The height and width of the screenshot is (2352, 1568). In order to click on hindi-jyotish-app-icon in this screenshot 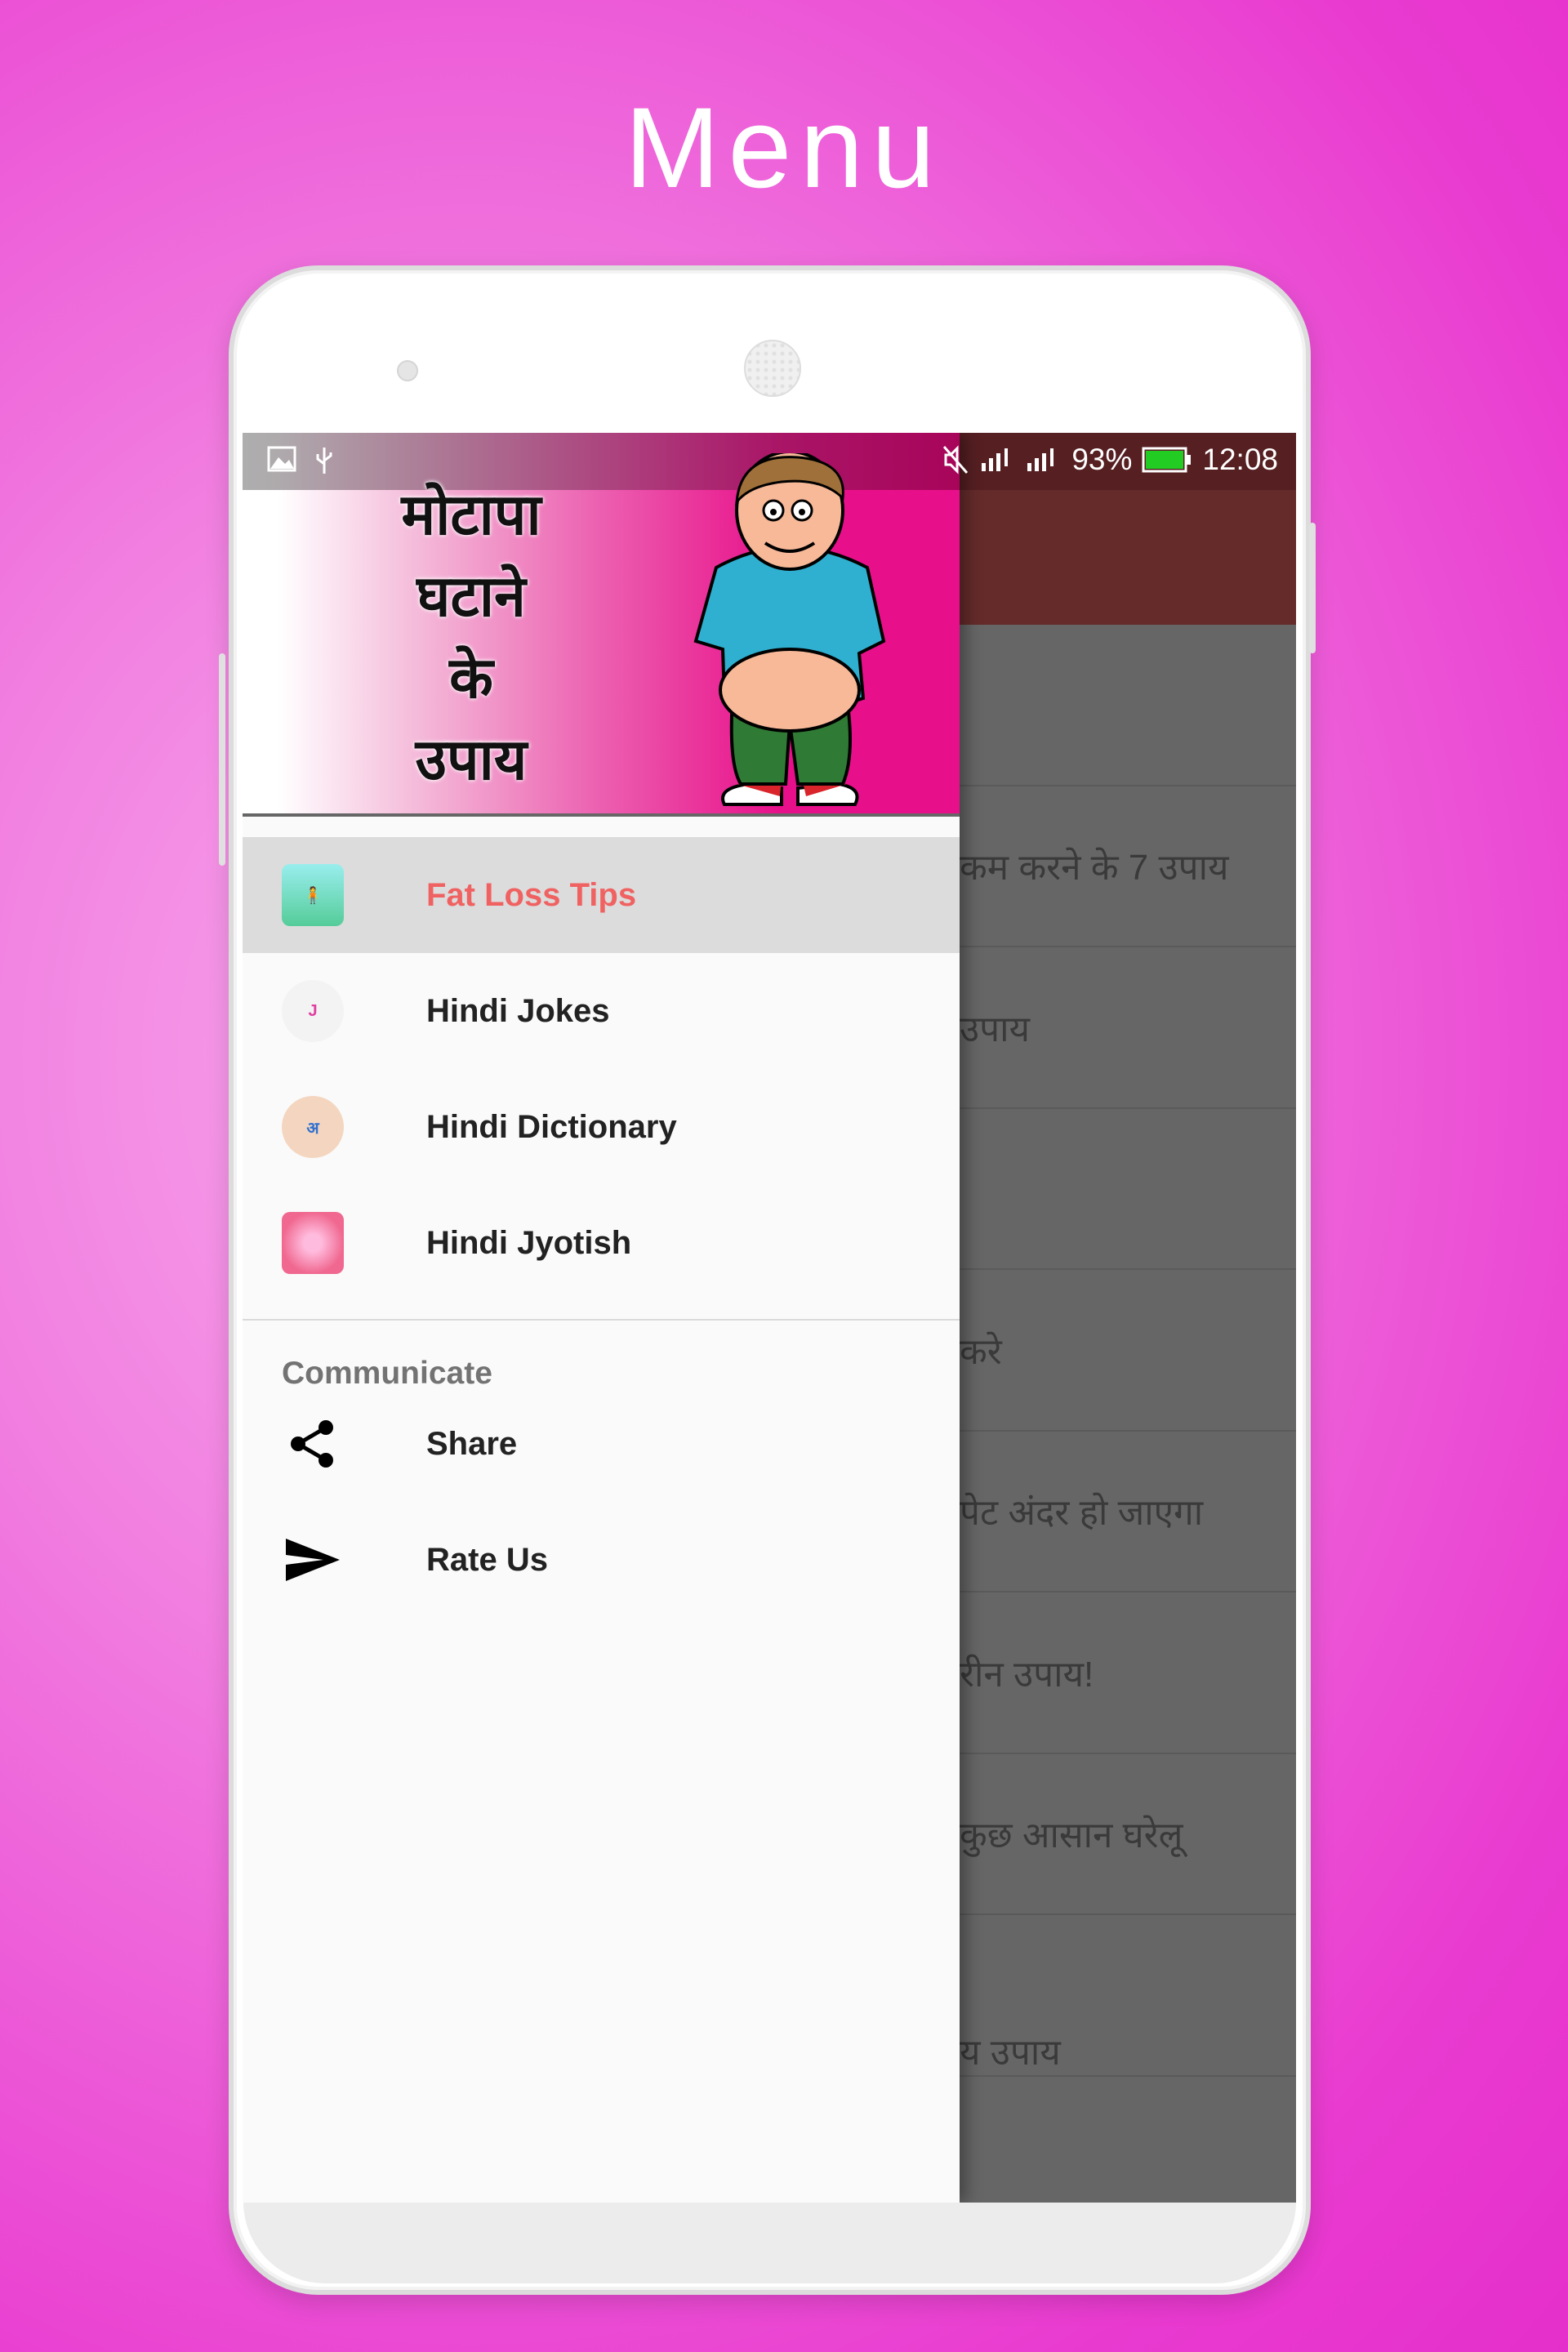, I will do `click(313, 1243)`.